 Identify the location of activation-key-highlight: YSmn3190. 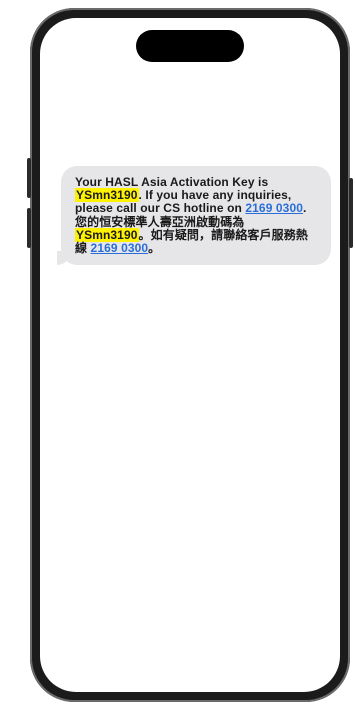
(107, 195).